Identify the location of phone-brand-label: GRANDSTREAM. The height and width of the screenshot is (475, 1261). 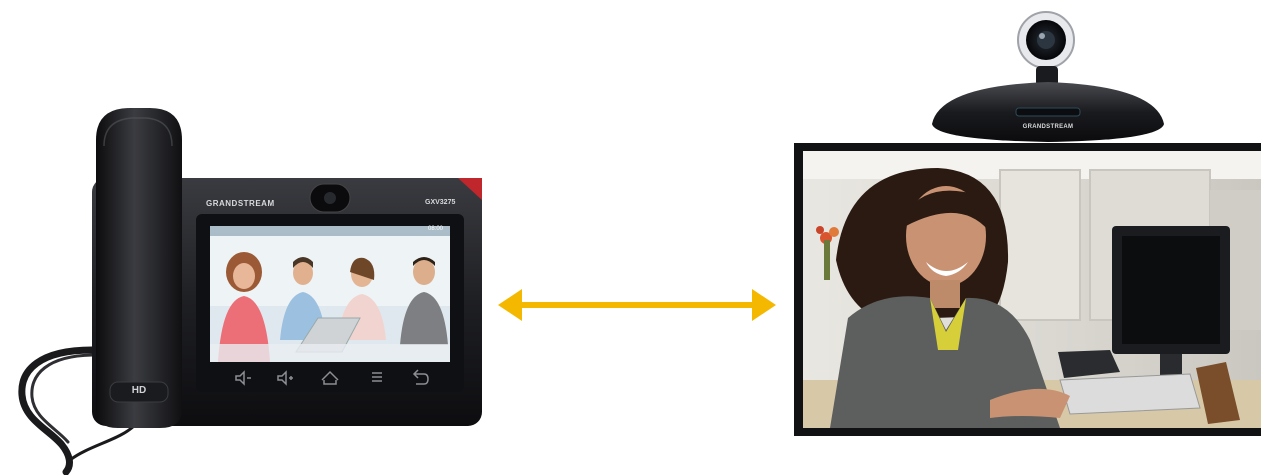
(240, 203).